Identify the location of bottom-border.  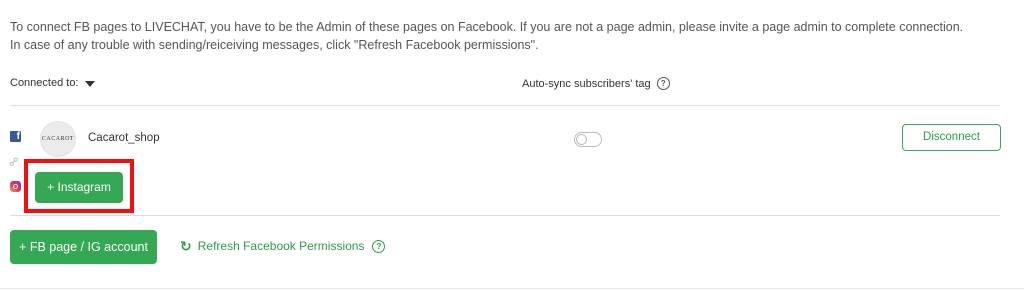
(512, 288).